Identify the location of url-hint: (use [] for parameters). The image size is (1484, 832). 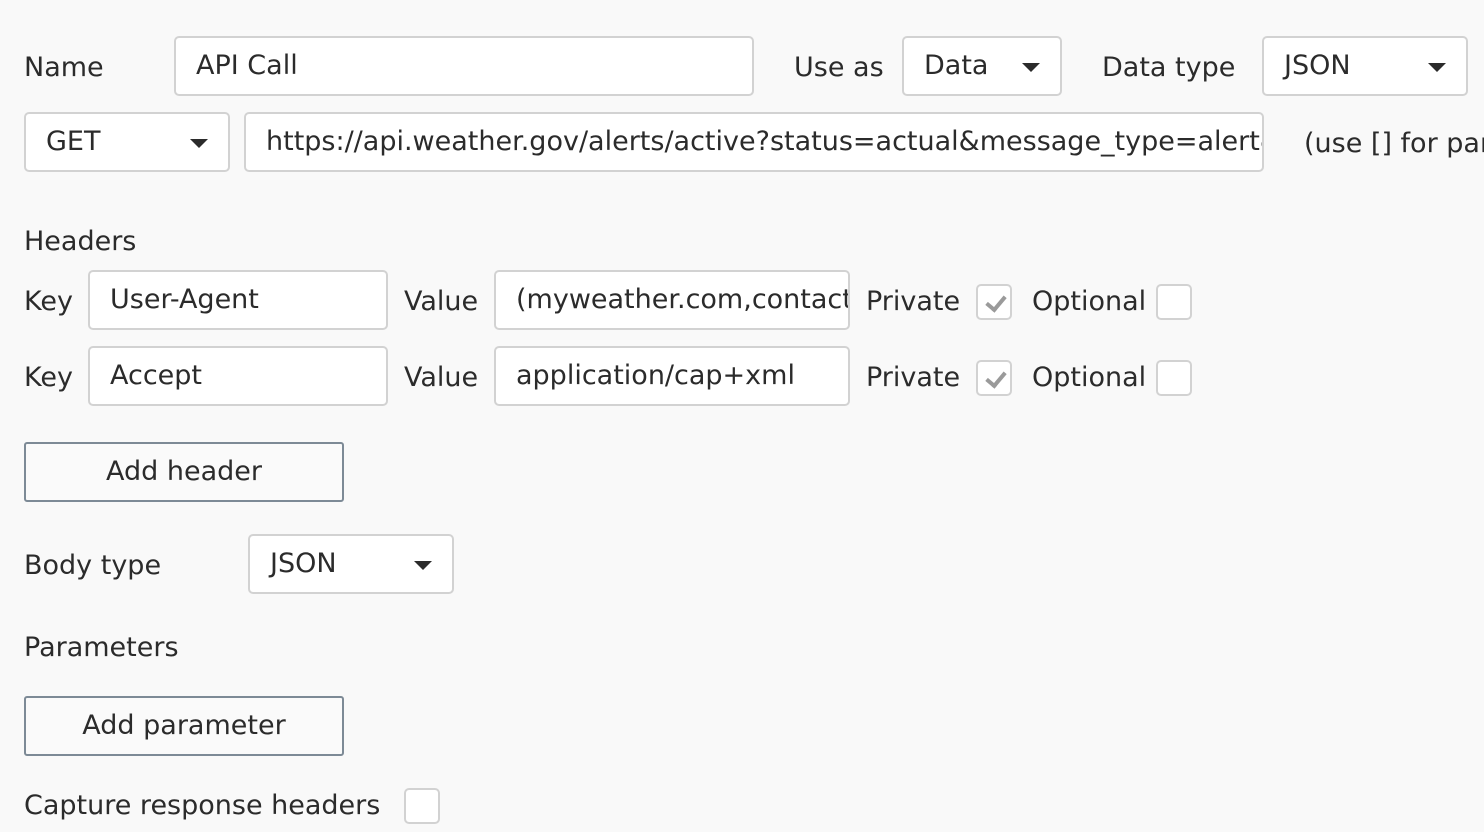
(1394, 143).